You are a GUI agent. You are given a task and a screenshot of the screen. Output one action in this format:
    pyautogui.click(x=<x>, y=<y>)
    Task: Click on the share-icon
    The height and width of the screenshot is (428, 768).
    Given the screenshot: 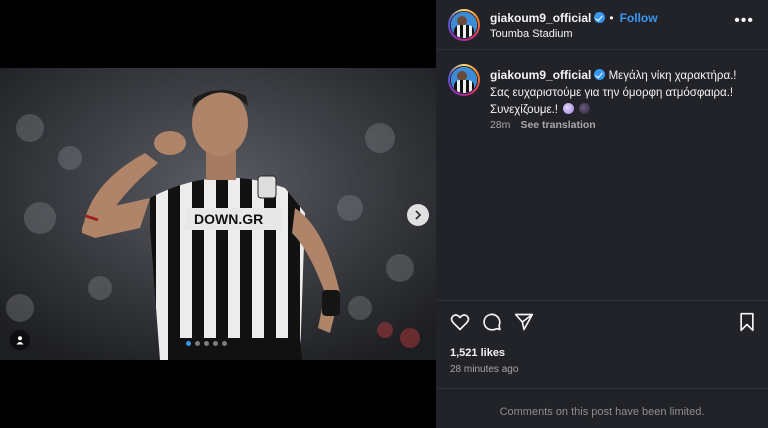 What is the action you would take?
    pyautogui.click(x=524, y=322)
    